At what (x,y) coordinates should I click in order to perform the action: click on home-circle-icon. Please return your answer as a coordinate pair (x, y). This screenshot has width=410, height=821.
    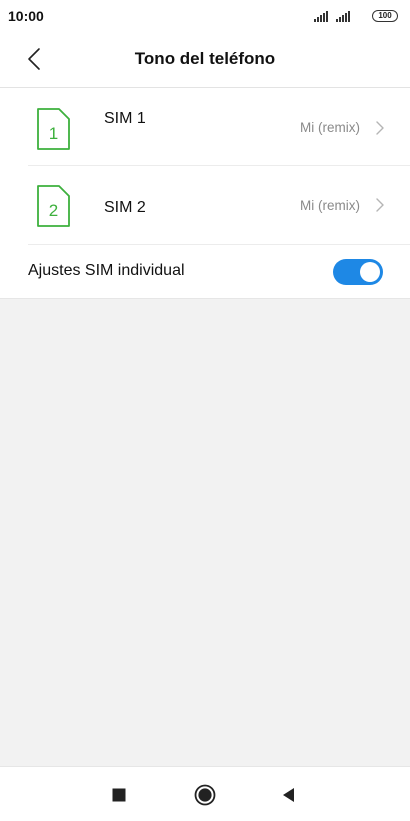
    Looking at the image, I should click on (205, 795).